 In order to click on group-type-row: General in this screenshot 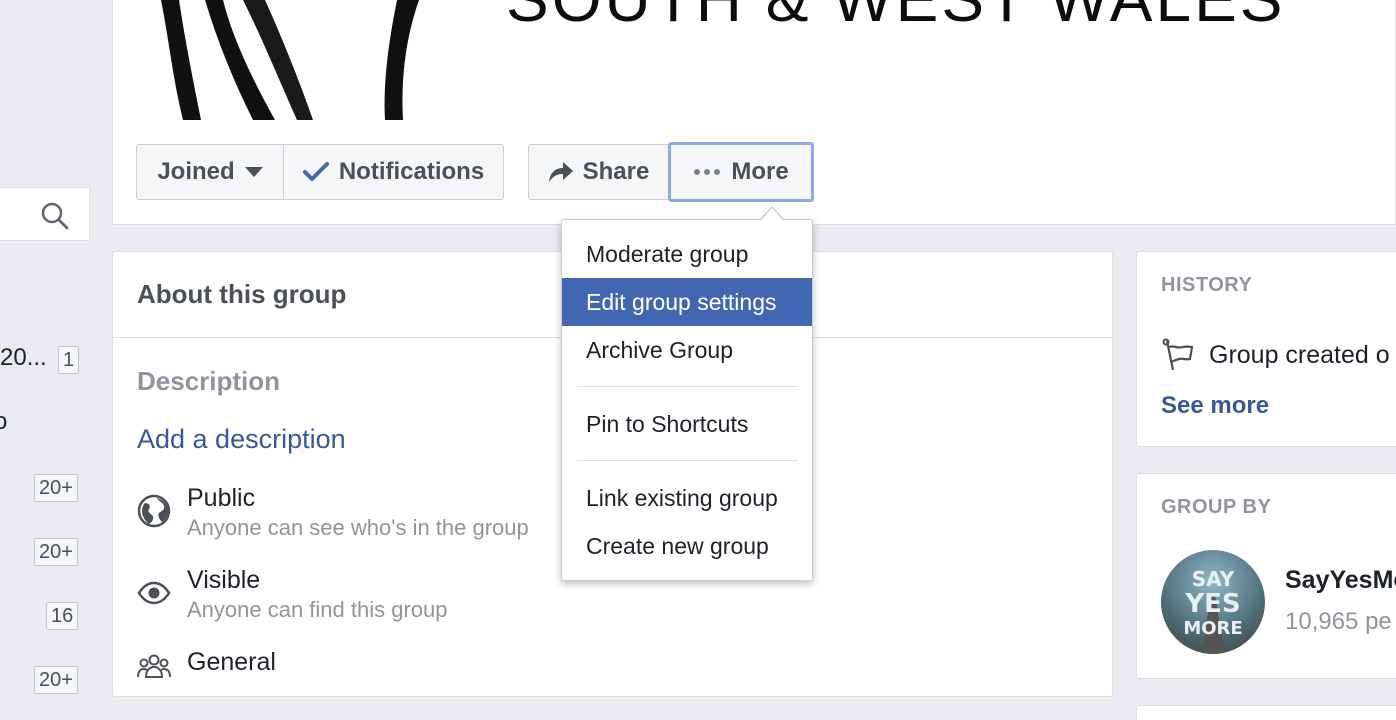, I will do `click(206, 666)`.